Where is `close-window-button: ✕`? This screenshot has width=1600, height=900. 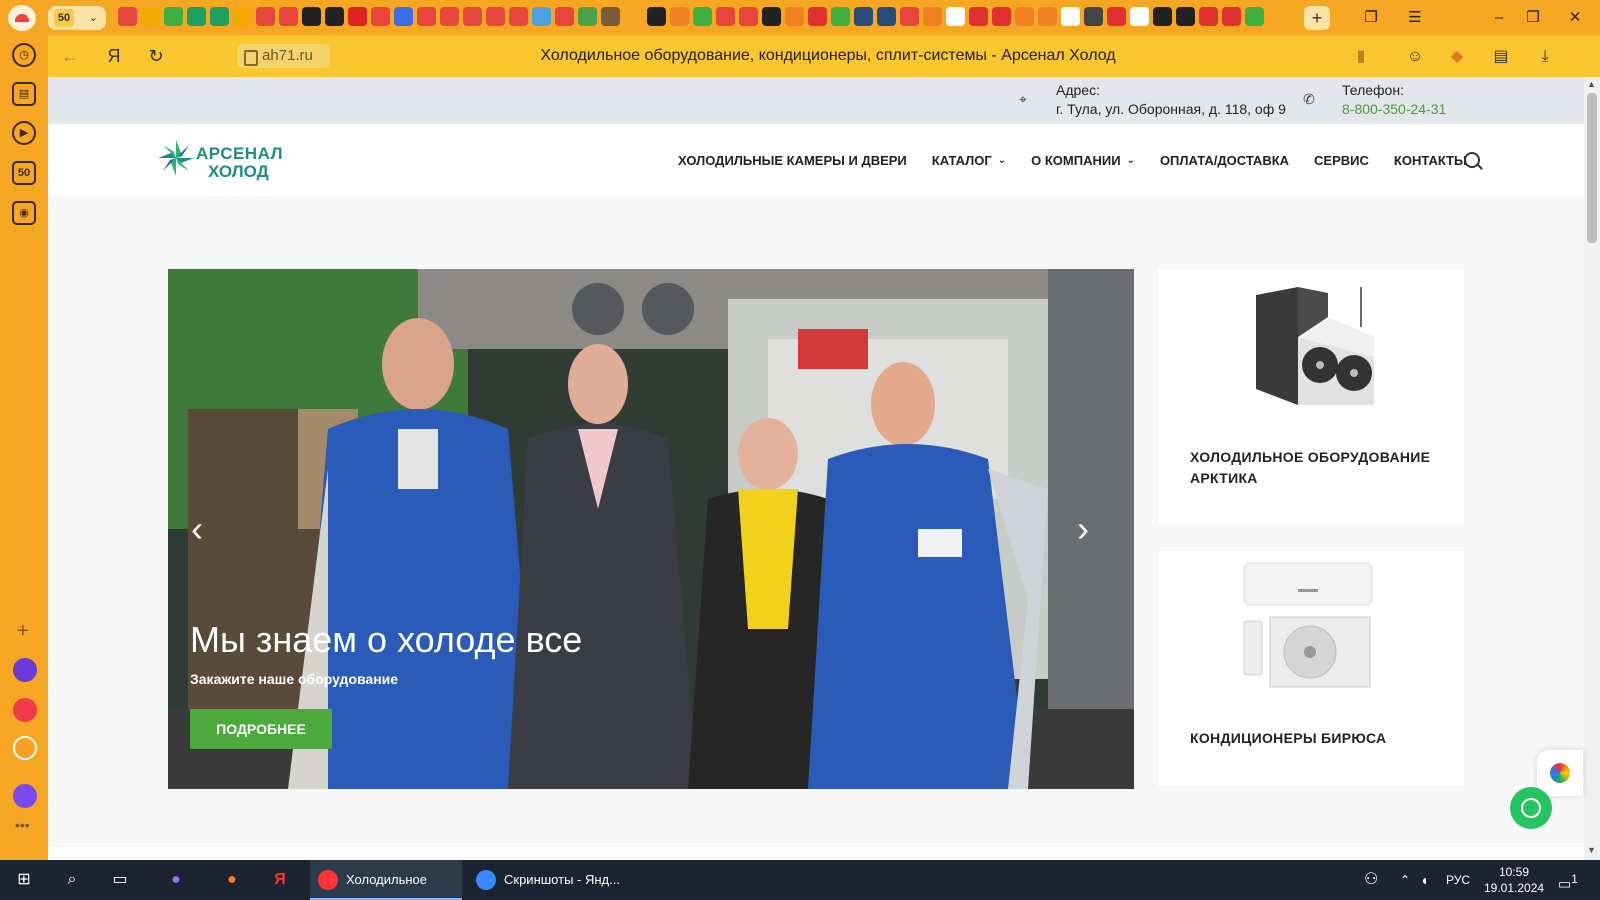
close-window-button: ✕ is located at coordinates (1575, 18).